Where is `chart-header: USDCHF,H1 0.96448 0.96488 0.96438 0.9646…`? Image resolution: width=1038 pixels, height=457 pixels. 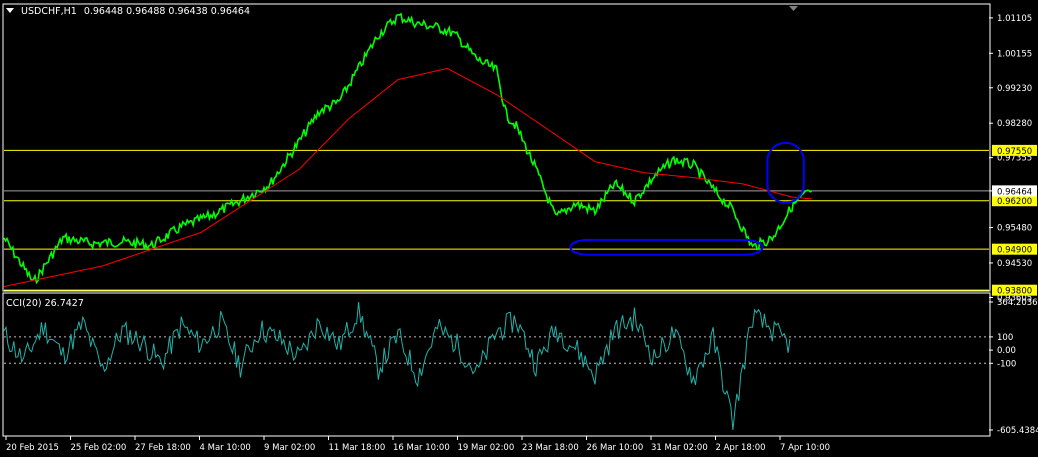
chart-header: USDCHF,H1 0.96448 0.96488 0.96438 0.9646… is located at coordinates (128, 11).